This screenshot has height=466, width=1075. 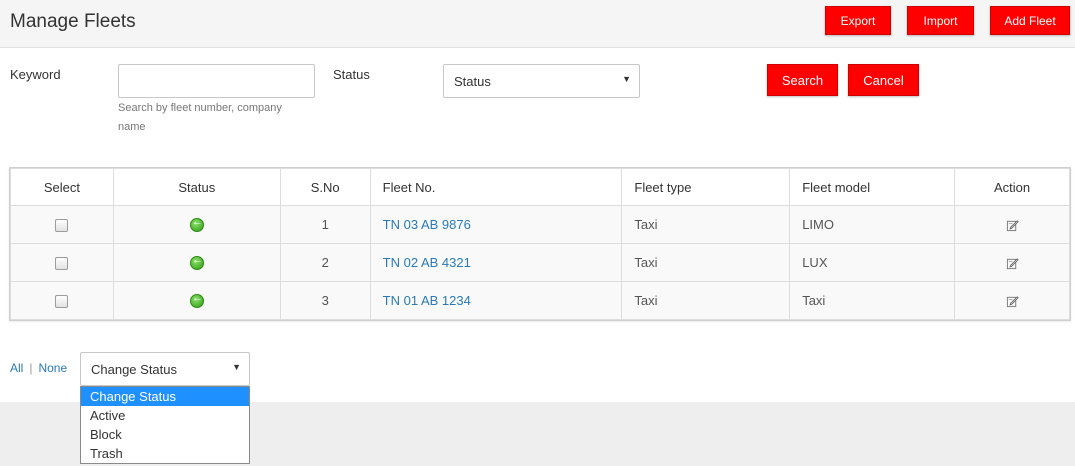 What do you see at coordinates (351, 74) in the screenshot?
I see `status-filter-label: Status` at bounding box center [351, 74].